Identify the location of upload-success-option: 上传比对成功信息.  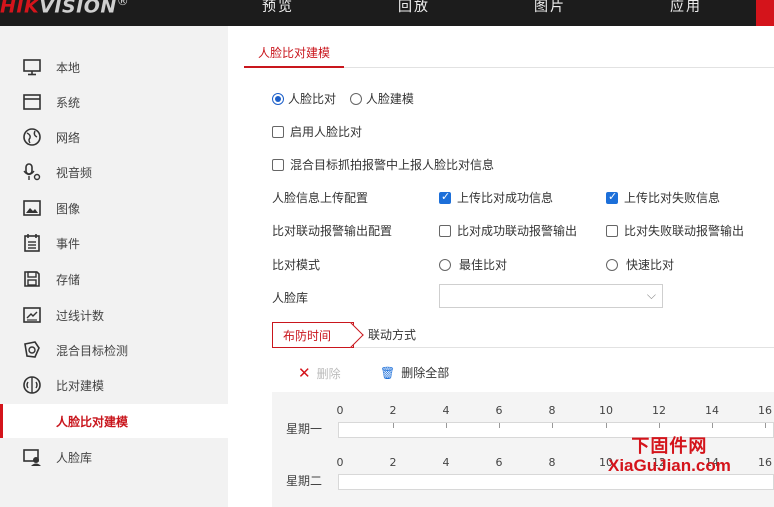
(496, 197).